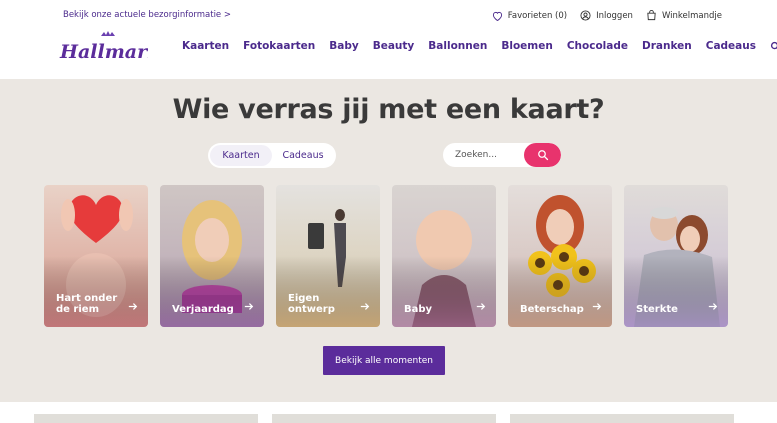 The image size is (777, 423). What do you see at coordinates (585, 15) in the screenshot?
I see `user-icon` at bounding box center [585, 15].